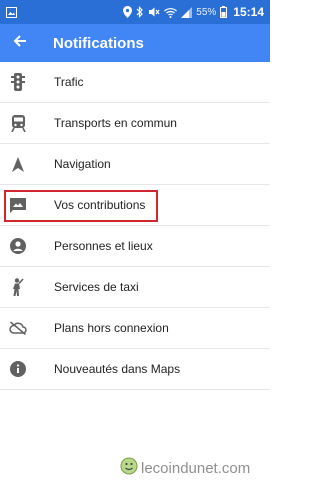  I want to click on menu-item-personnes-et-lieux: Personnes et lieux, so click(135, 246).